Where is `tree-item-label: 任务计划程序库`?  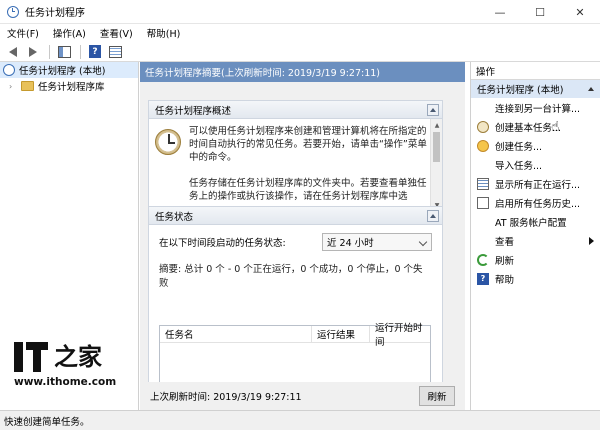 tree-item-label: 任务计划程序库 is located at coordinates (71, 87).